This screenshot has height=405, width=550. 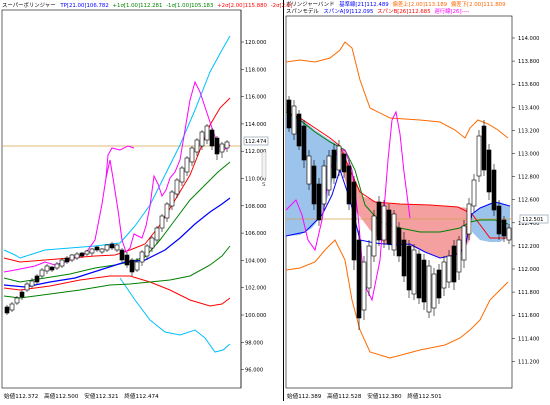 What do you see at coordinates (528, 270) in the screenshot?
I see `right-axis-label: 112.000` at bounding box center [528, 270].